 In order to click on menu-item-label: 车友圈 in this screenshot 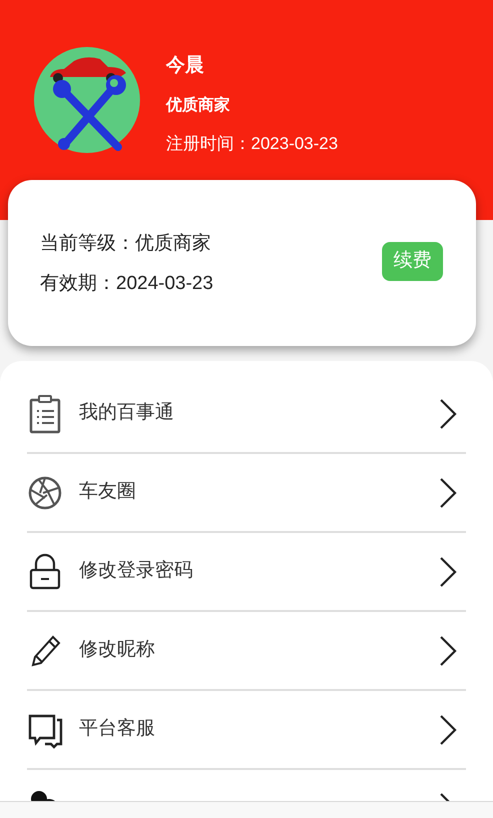, I will do `click(258, 492)`.